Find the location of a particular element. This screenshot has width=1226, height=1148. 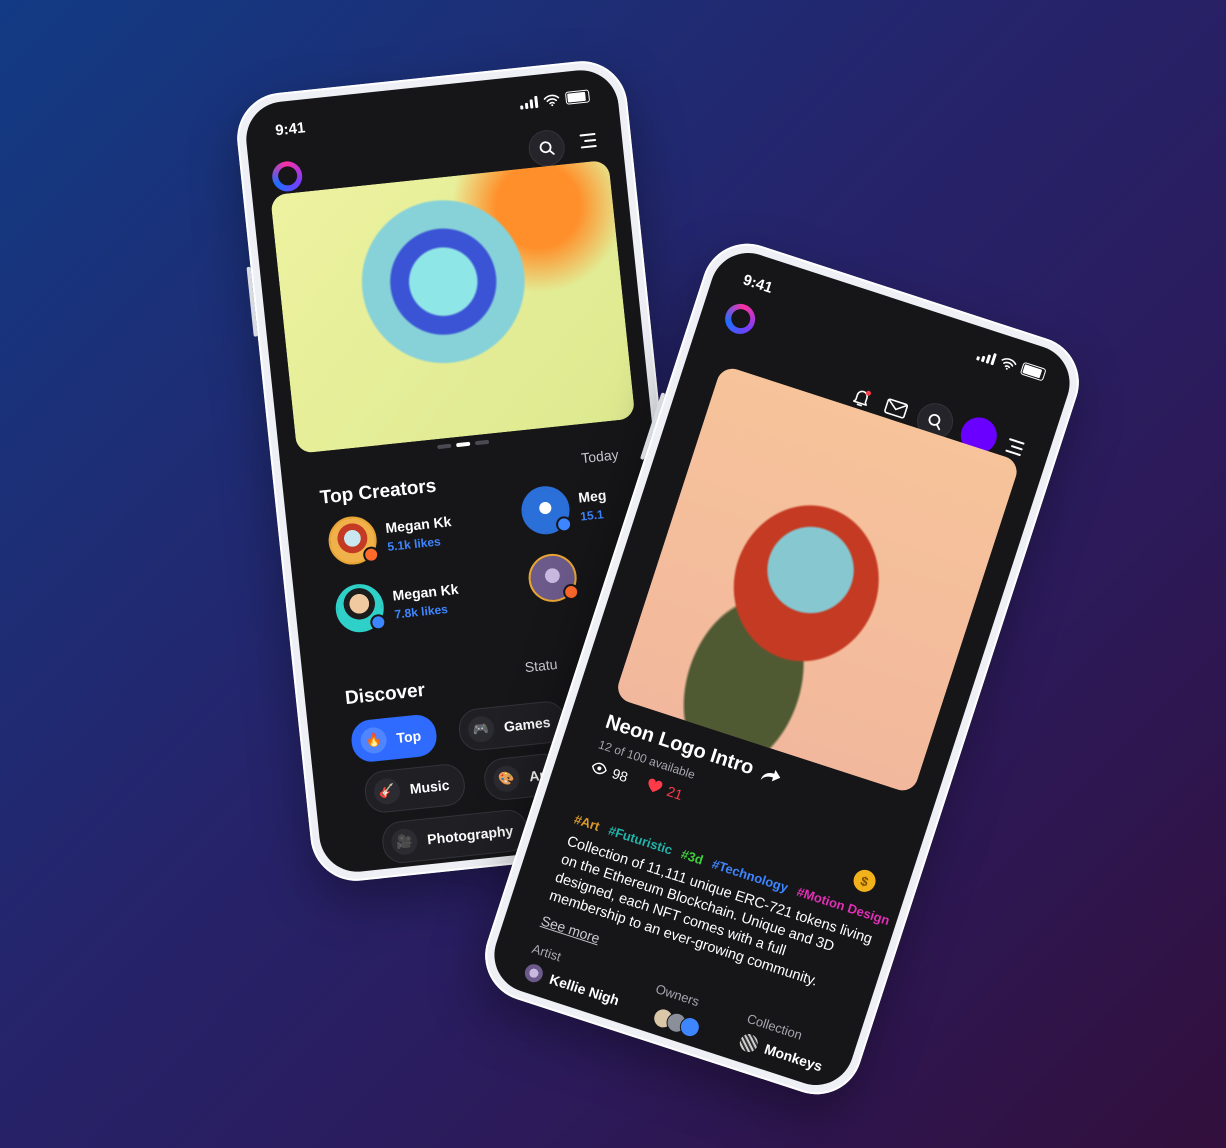

creator-item: Meg 15.1 is located at coordinates (564, 508).